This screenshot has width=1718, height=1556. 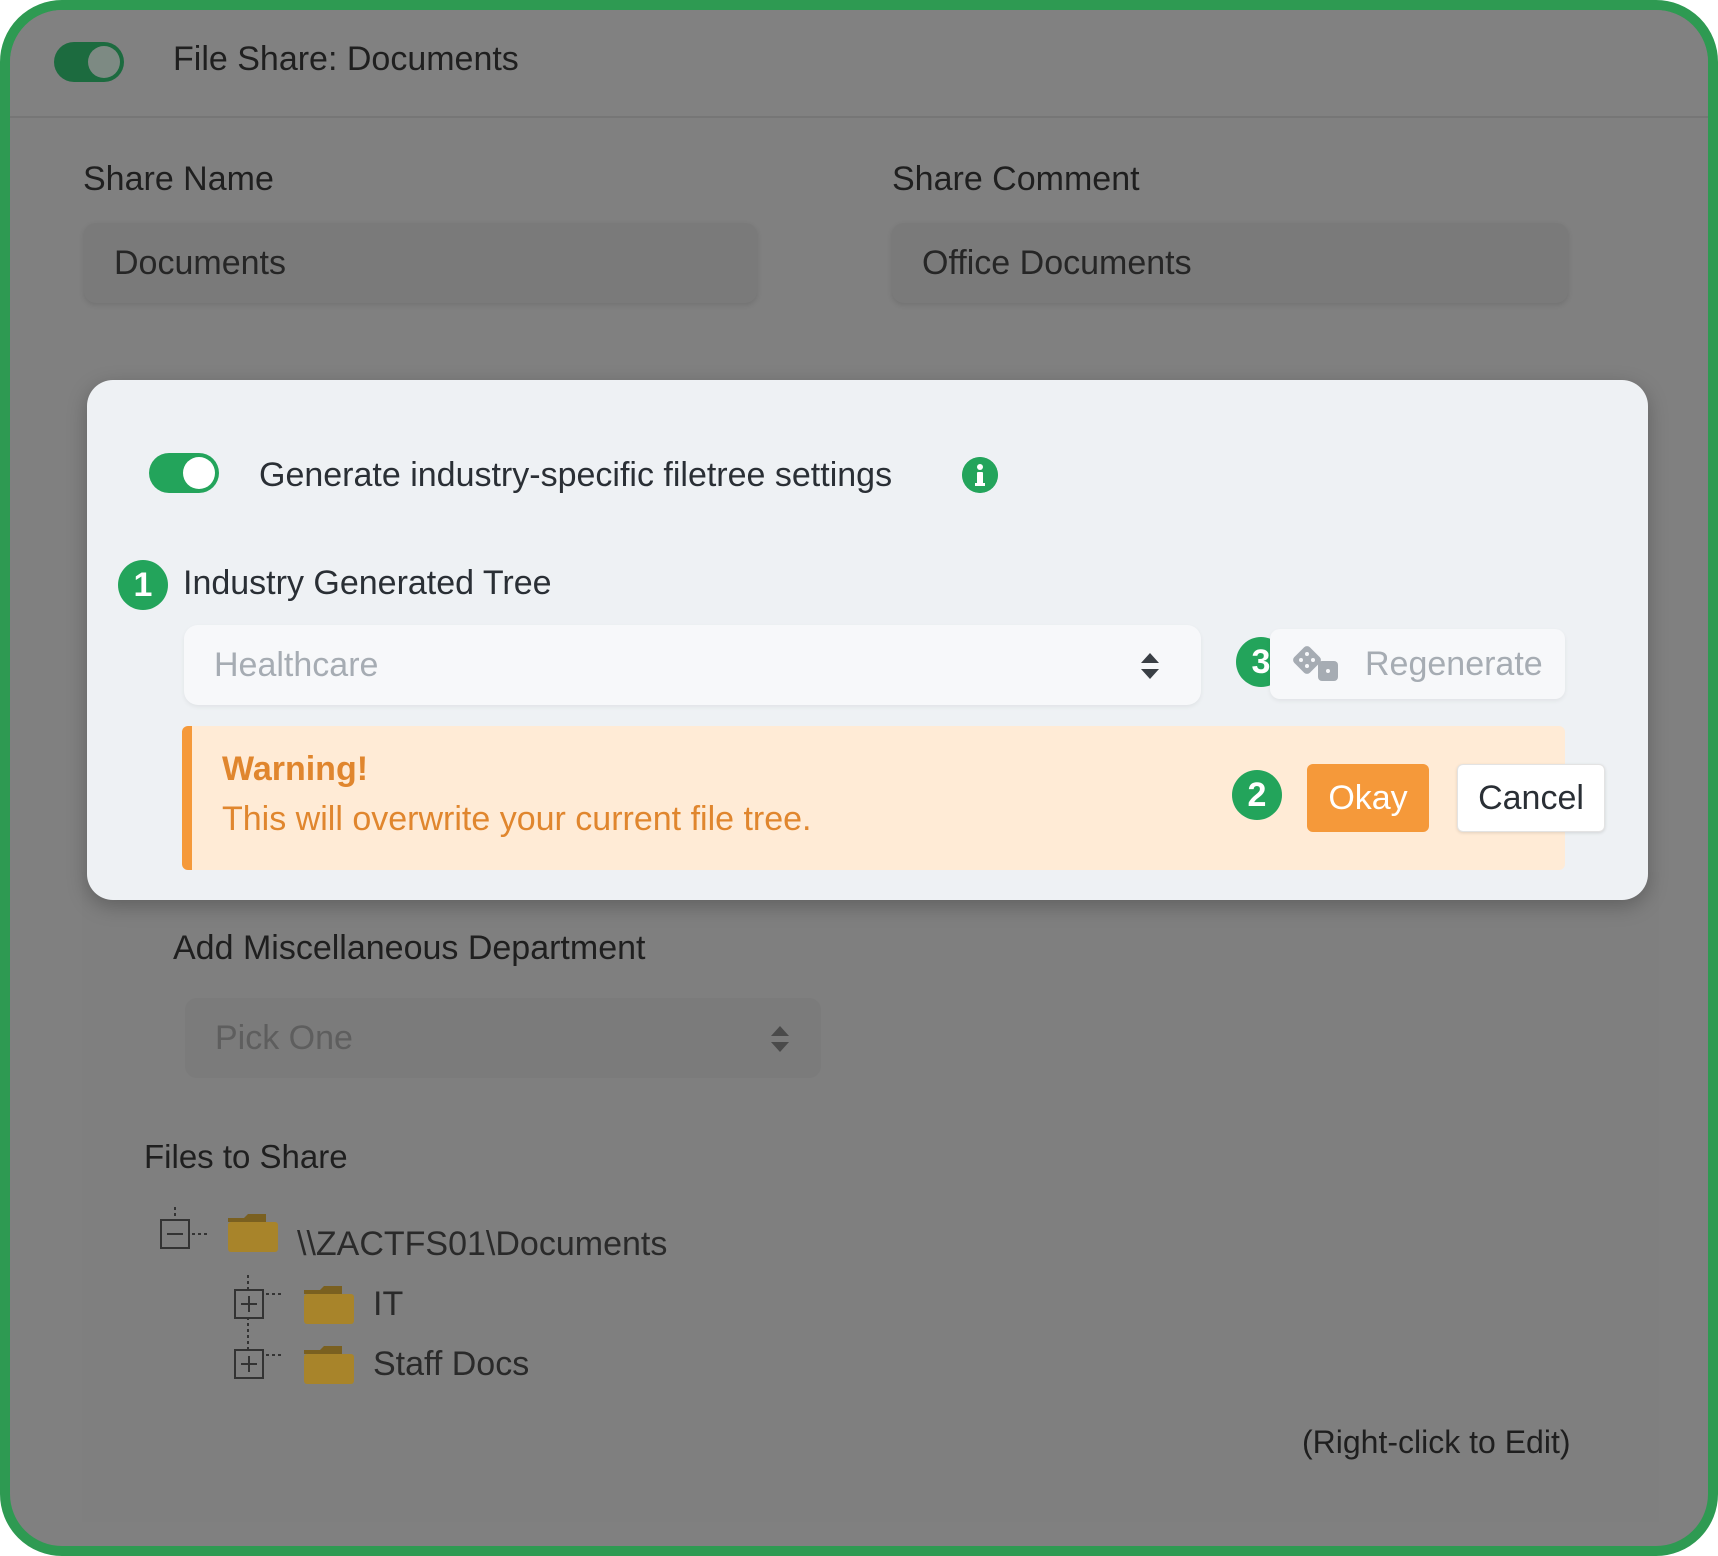 I want to click on tree-item-staff-docs: Staff Docs, so click(x=451, y=1364).